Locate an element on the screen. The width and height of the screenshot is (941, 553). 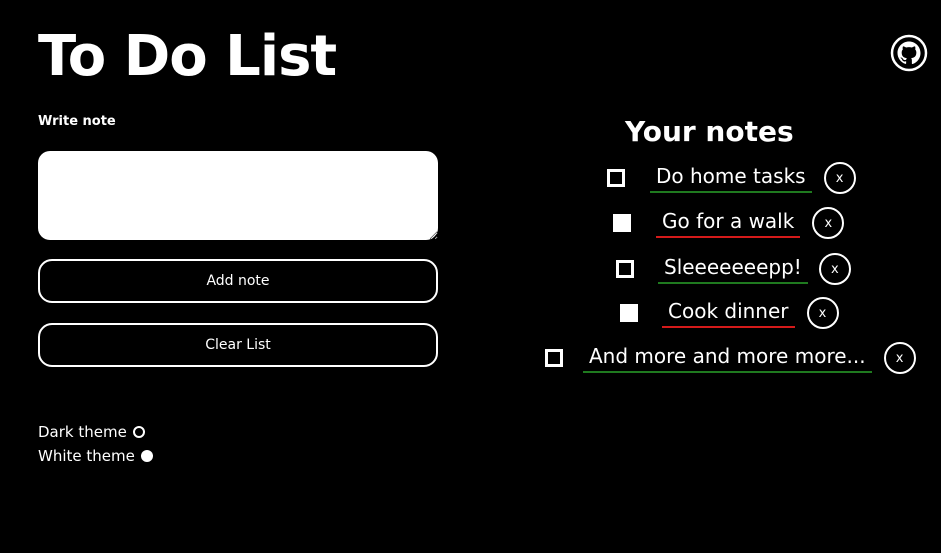
note-item: Sleeeeeeepp! x is located at coordinates (733, 269).